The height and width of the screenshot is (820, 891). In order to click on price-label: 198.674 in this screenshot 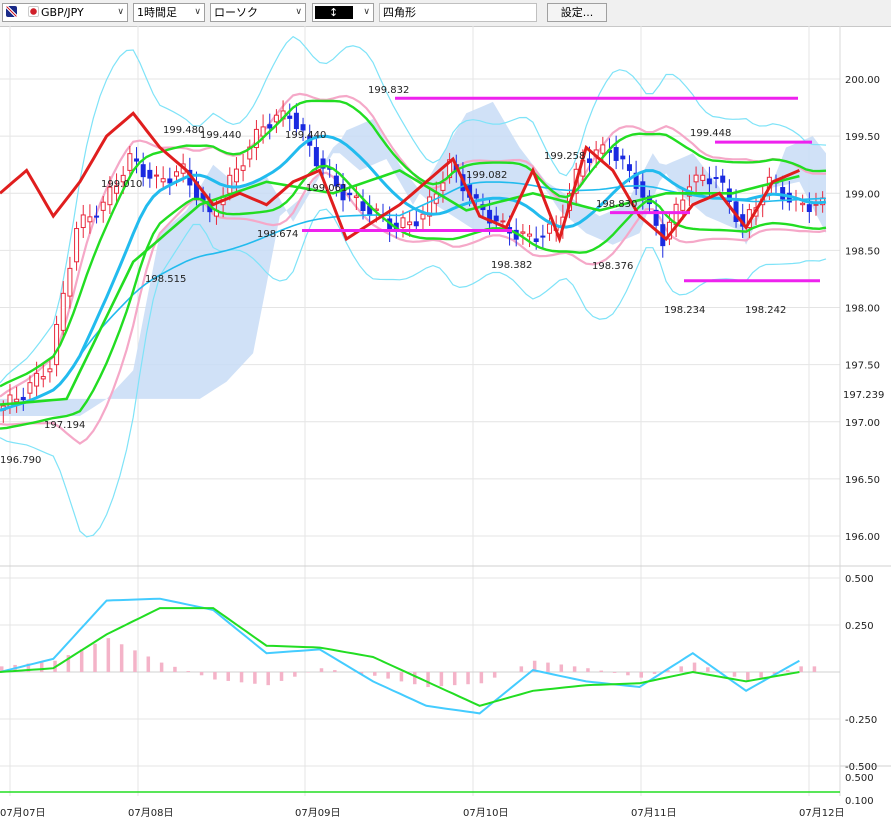, I will do `click(277, 234)`.